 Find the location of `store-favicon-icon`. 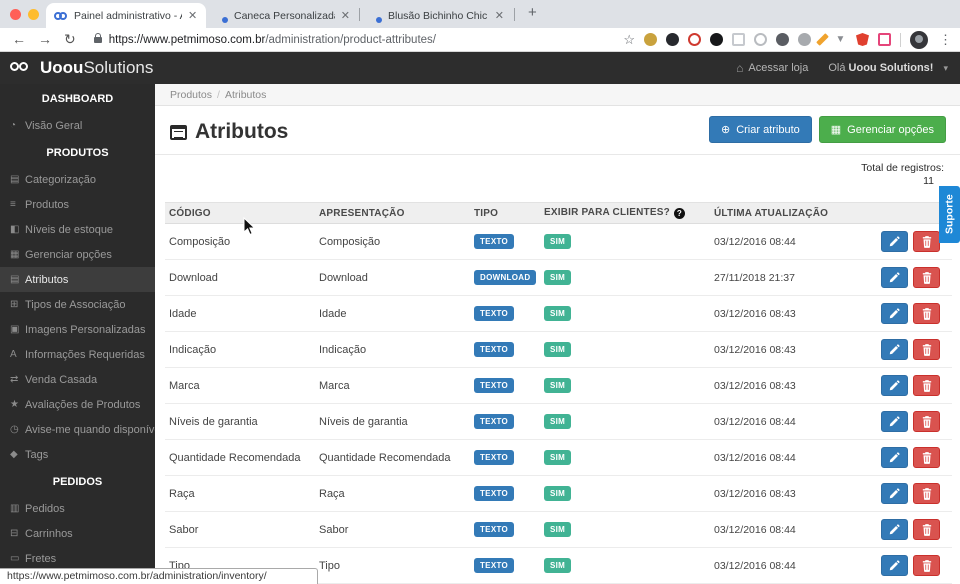

store-favicon-icon is located at coordinates (221, 16).